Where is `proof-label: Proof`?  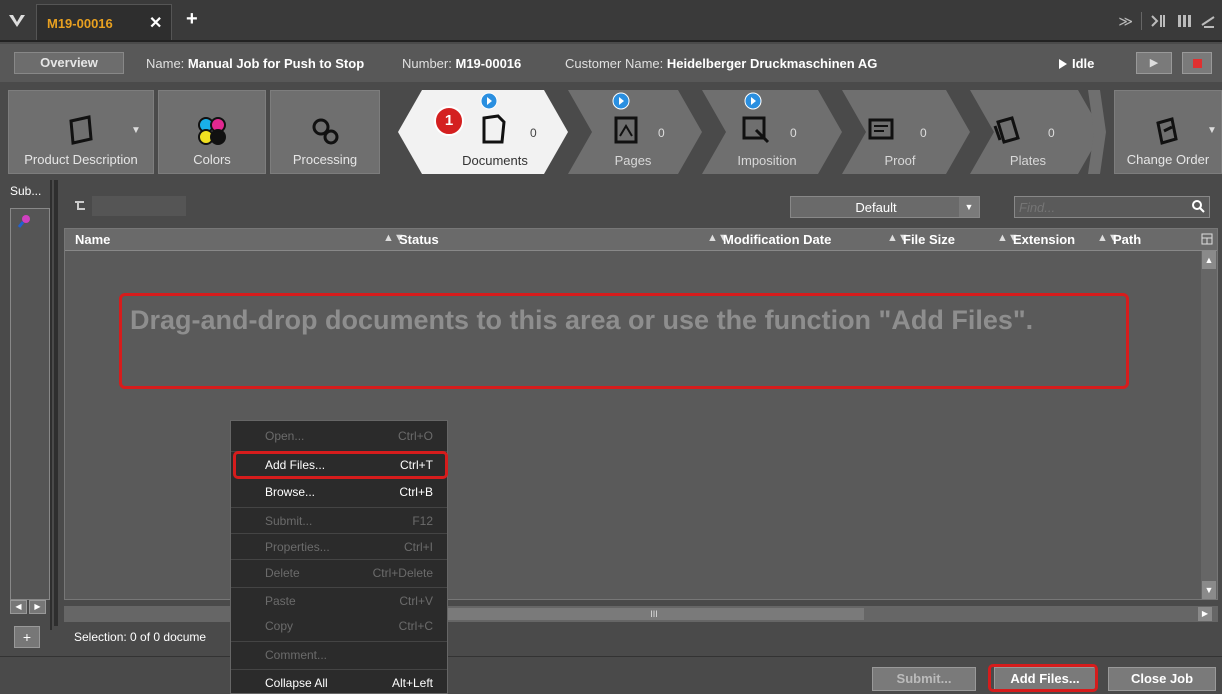 proof-label: Proof is located at coordinates (900, 160).